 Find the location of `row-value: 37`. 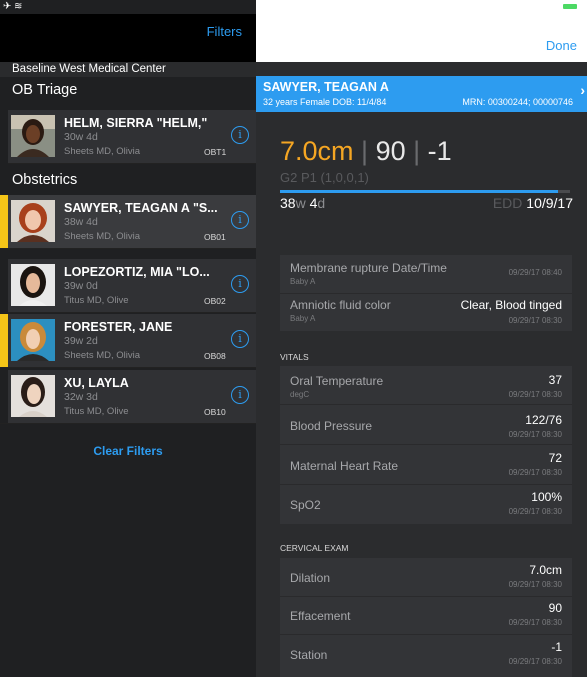

row-value: 37 is located at coordinates (555, 380).